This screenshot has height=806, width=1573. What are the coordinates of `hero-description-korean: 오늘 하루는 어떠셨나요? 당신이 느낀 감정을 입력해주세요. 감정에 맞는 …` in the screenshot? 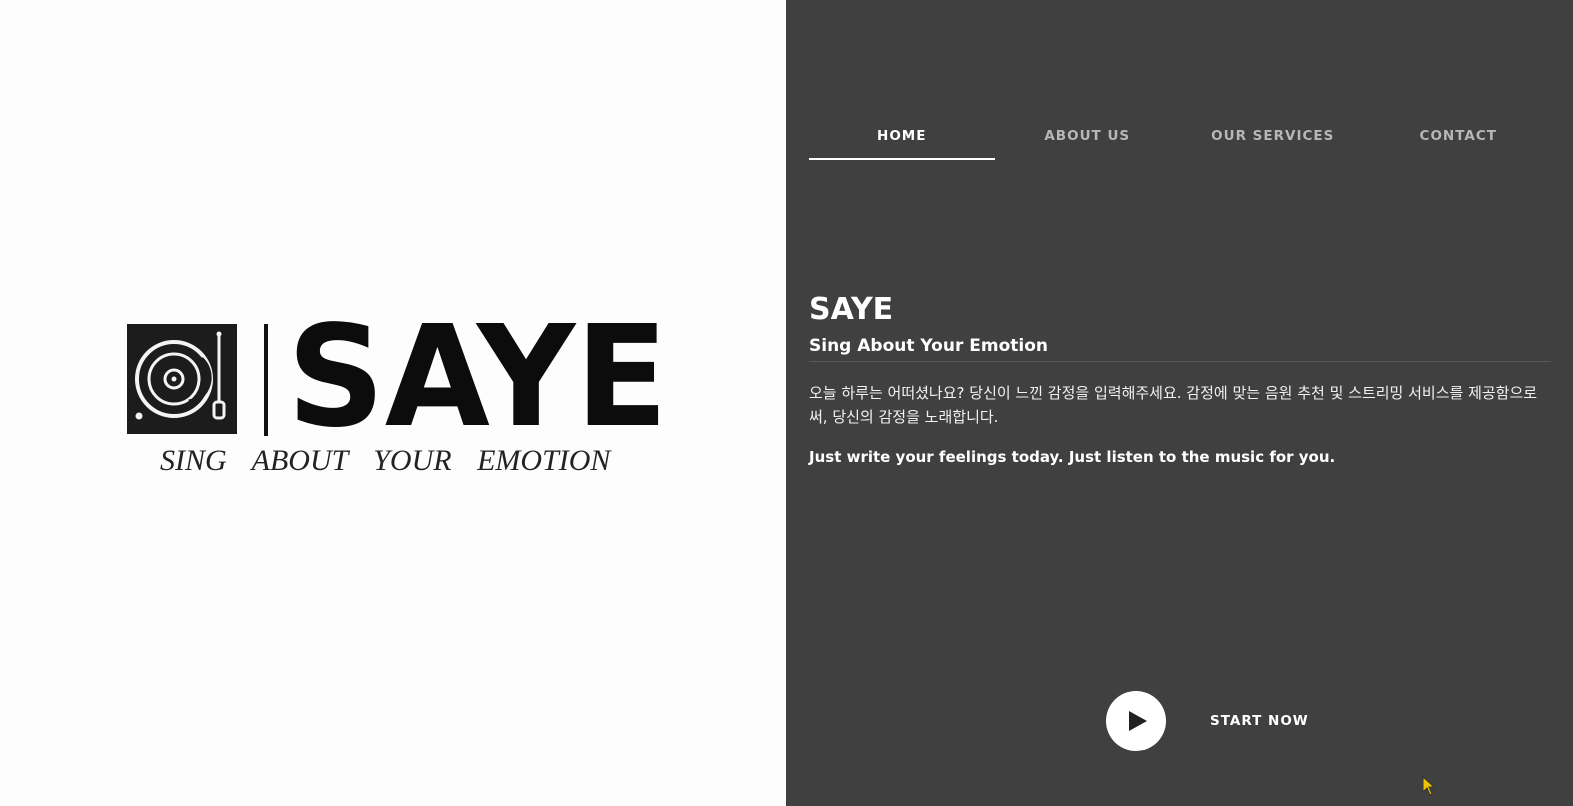 It's located at (1173, 405).